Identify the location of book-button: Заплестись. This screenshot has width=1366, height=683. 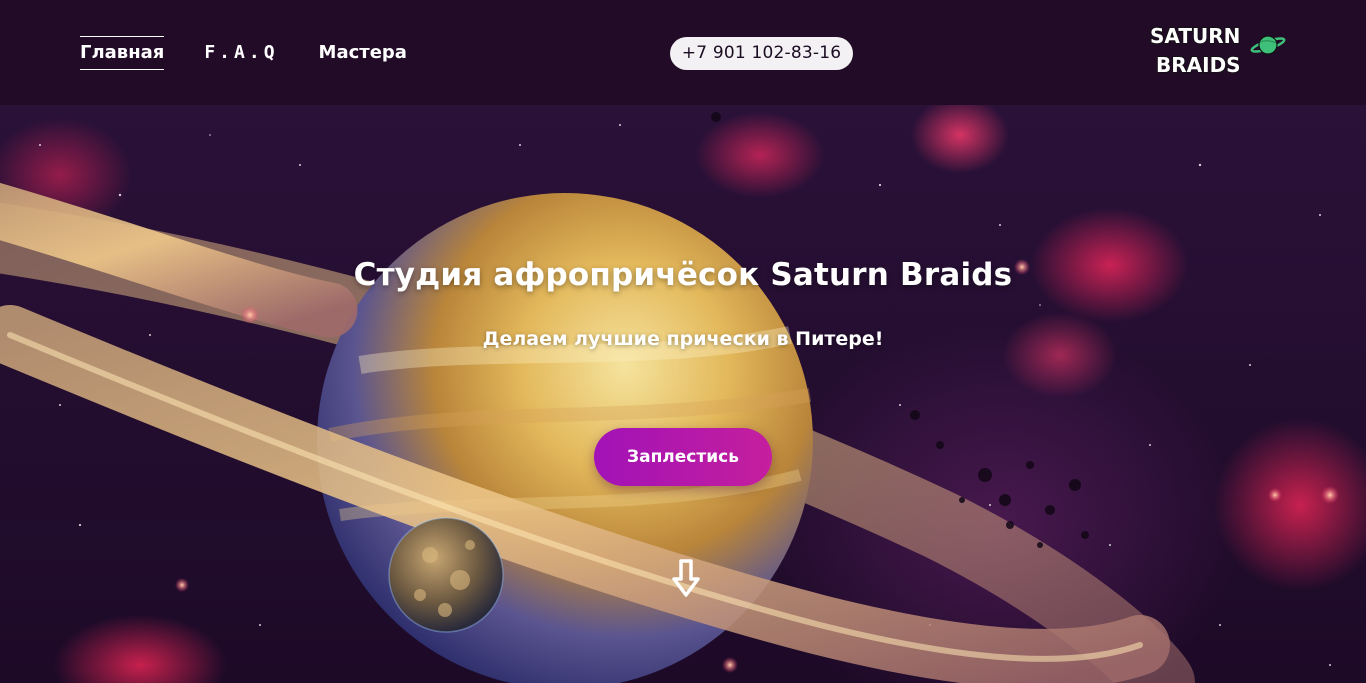
(683, 457).